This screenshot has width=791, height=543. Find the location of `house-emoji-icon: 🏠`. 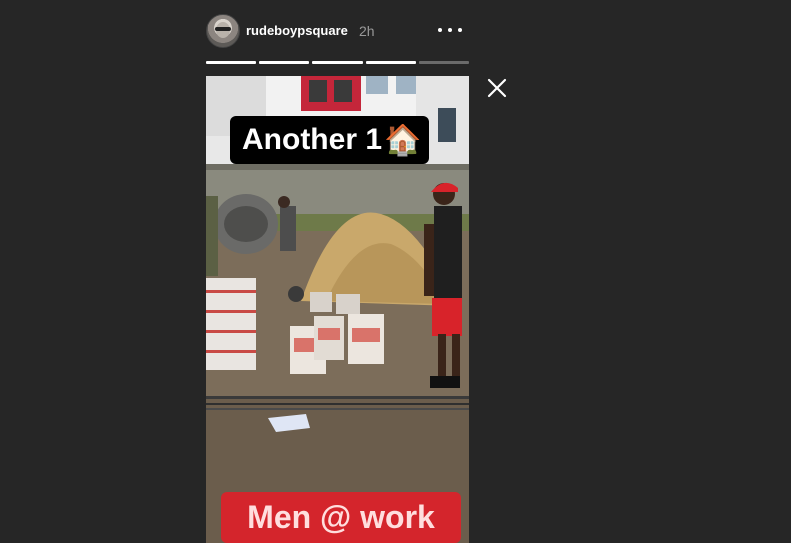

house-emoji-icon: 🏠 is located at coordinates (403, 140).